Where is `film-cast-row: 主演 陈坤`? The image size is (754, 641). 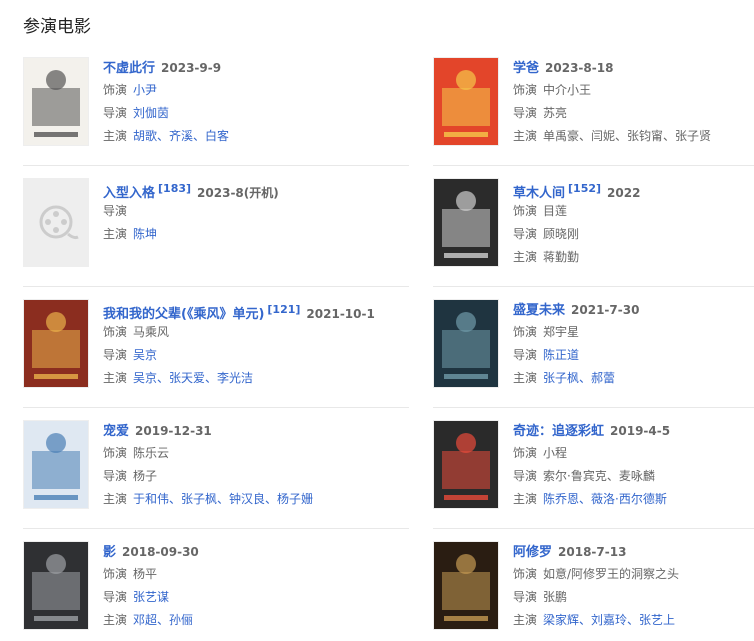
film-cast-row: 主演 陈坤 is located at coordinates (223, 234).